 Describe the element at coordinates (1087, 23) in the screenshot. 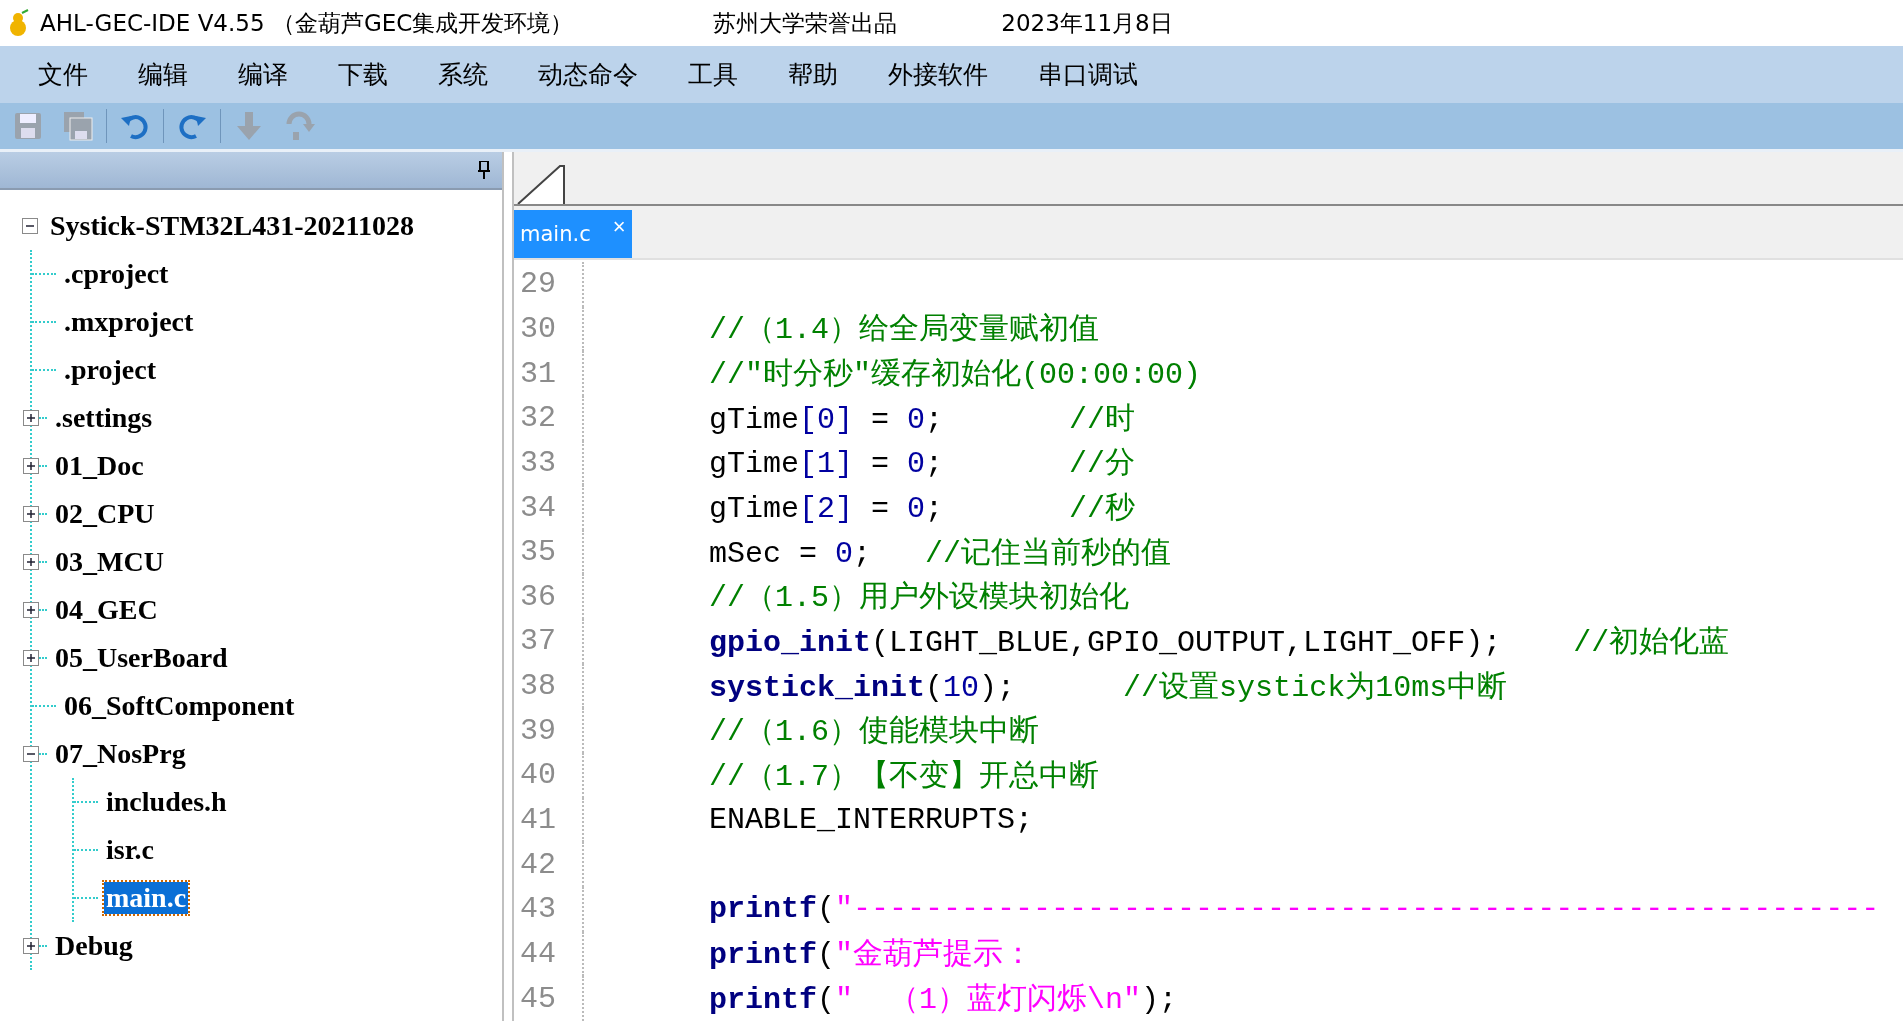

I see `date-text: 2023年11月8日` at that location.